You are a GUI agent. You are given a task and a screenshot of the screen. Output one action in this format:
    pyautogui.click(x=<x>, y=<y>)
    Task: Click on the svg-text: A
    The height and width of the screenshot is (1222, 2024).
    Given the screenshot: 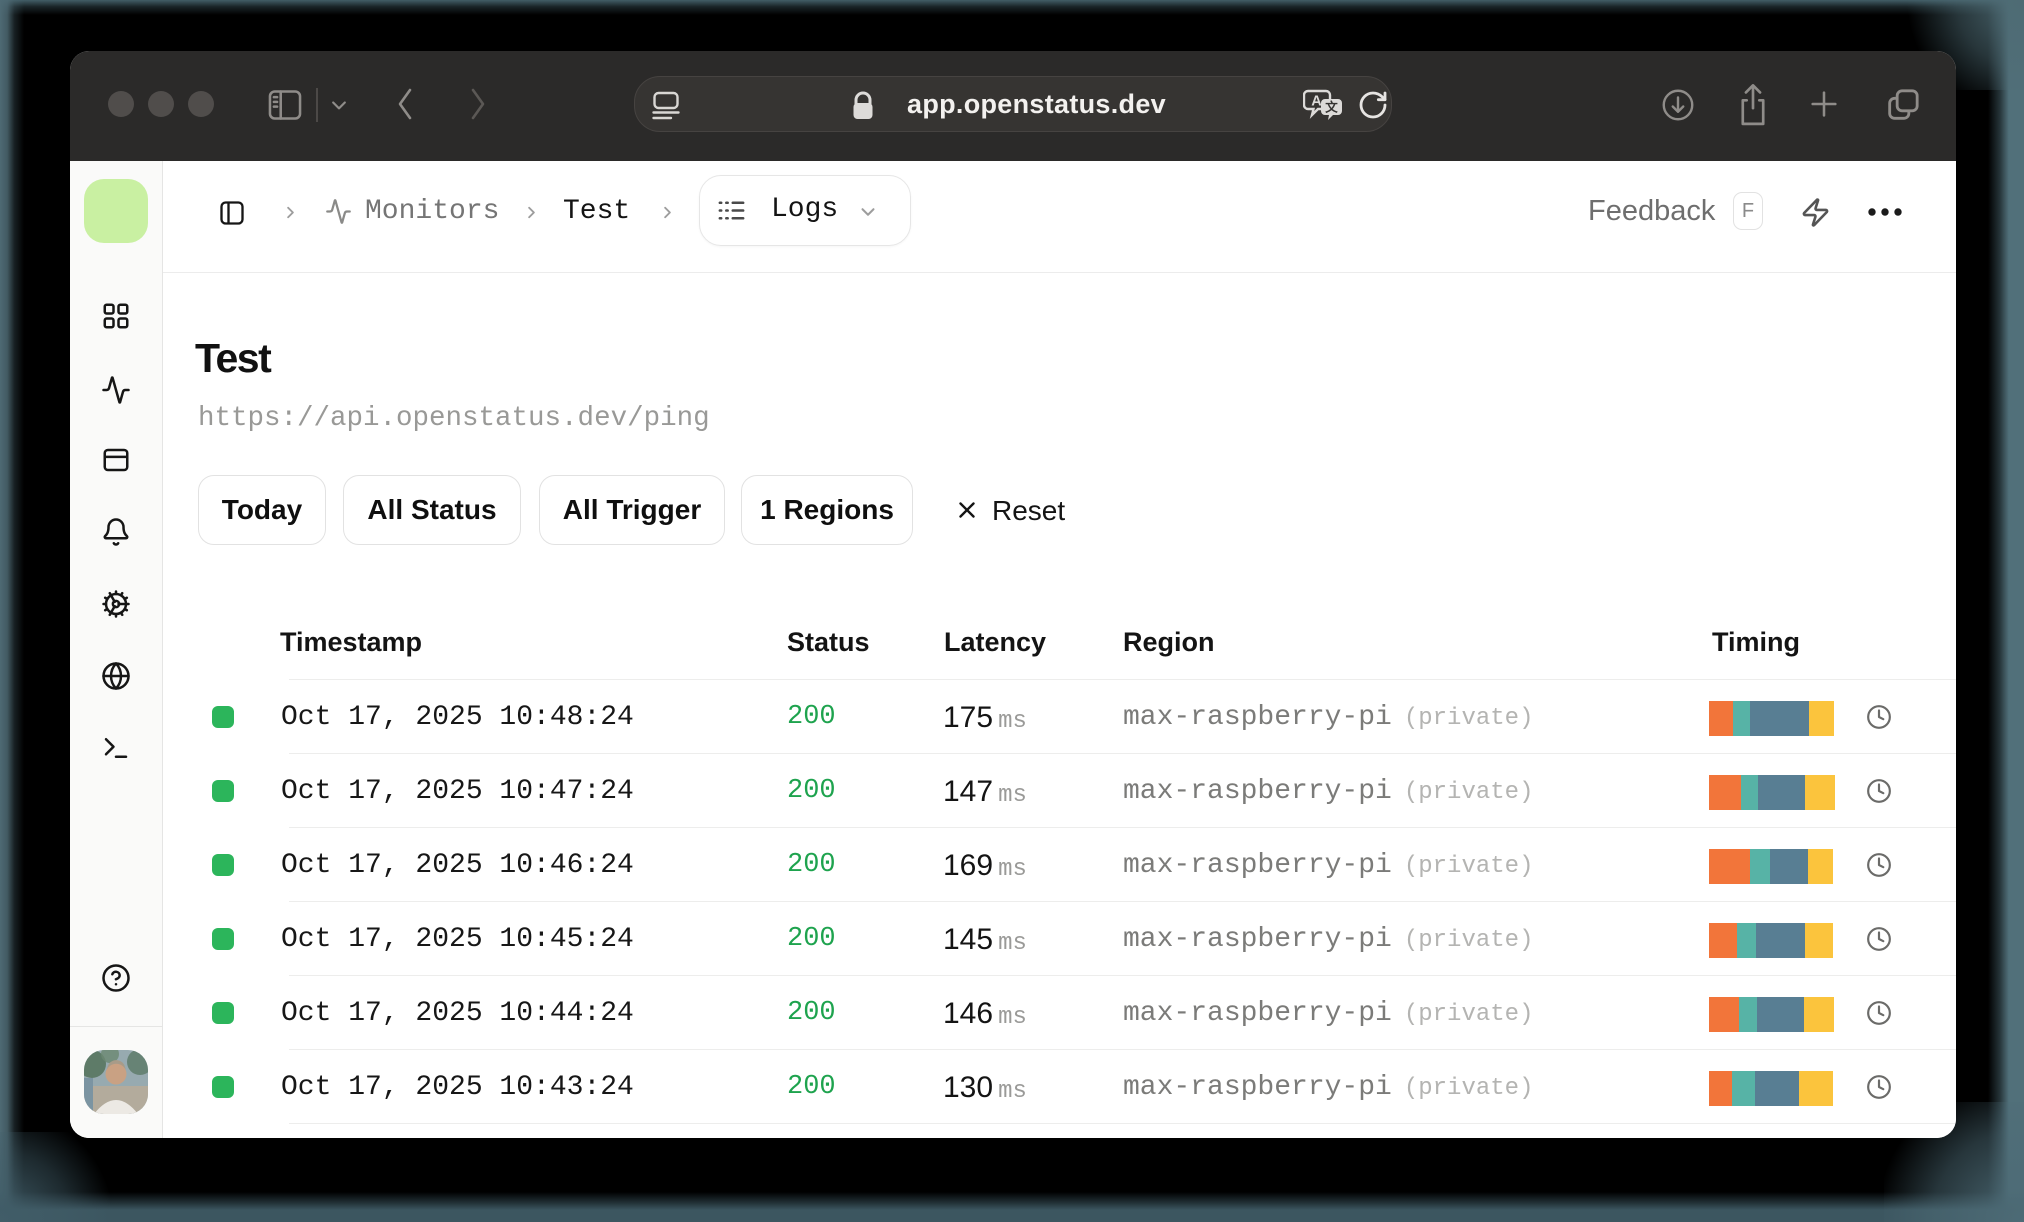 What is the action you would take?
    pyautogui.click(x=1316, y=102)
    